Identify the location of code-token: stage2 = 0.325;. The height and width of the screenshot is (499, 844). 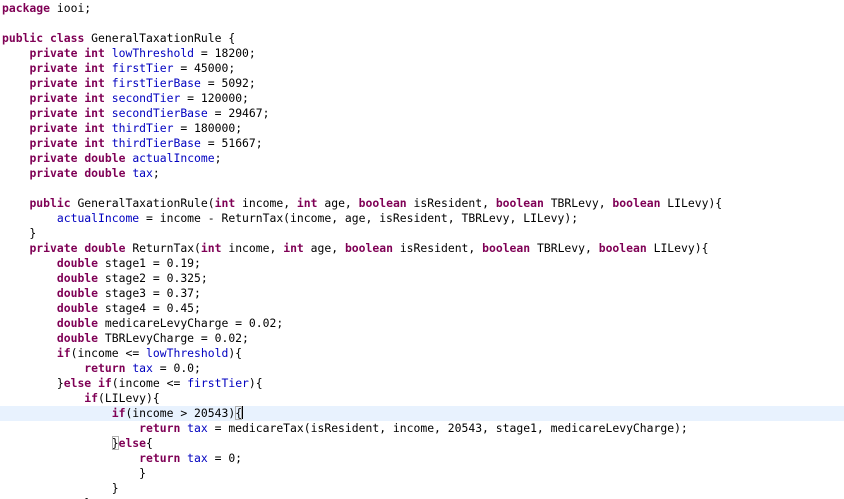
(153, 278).